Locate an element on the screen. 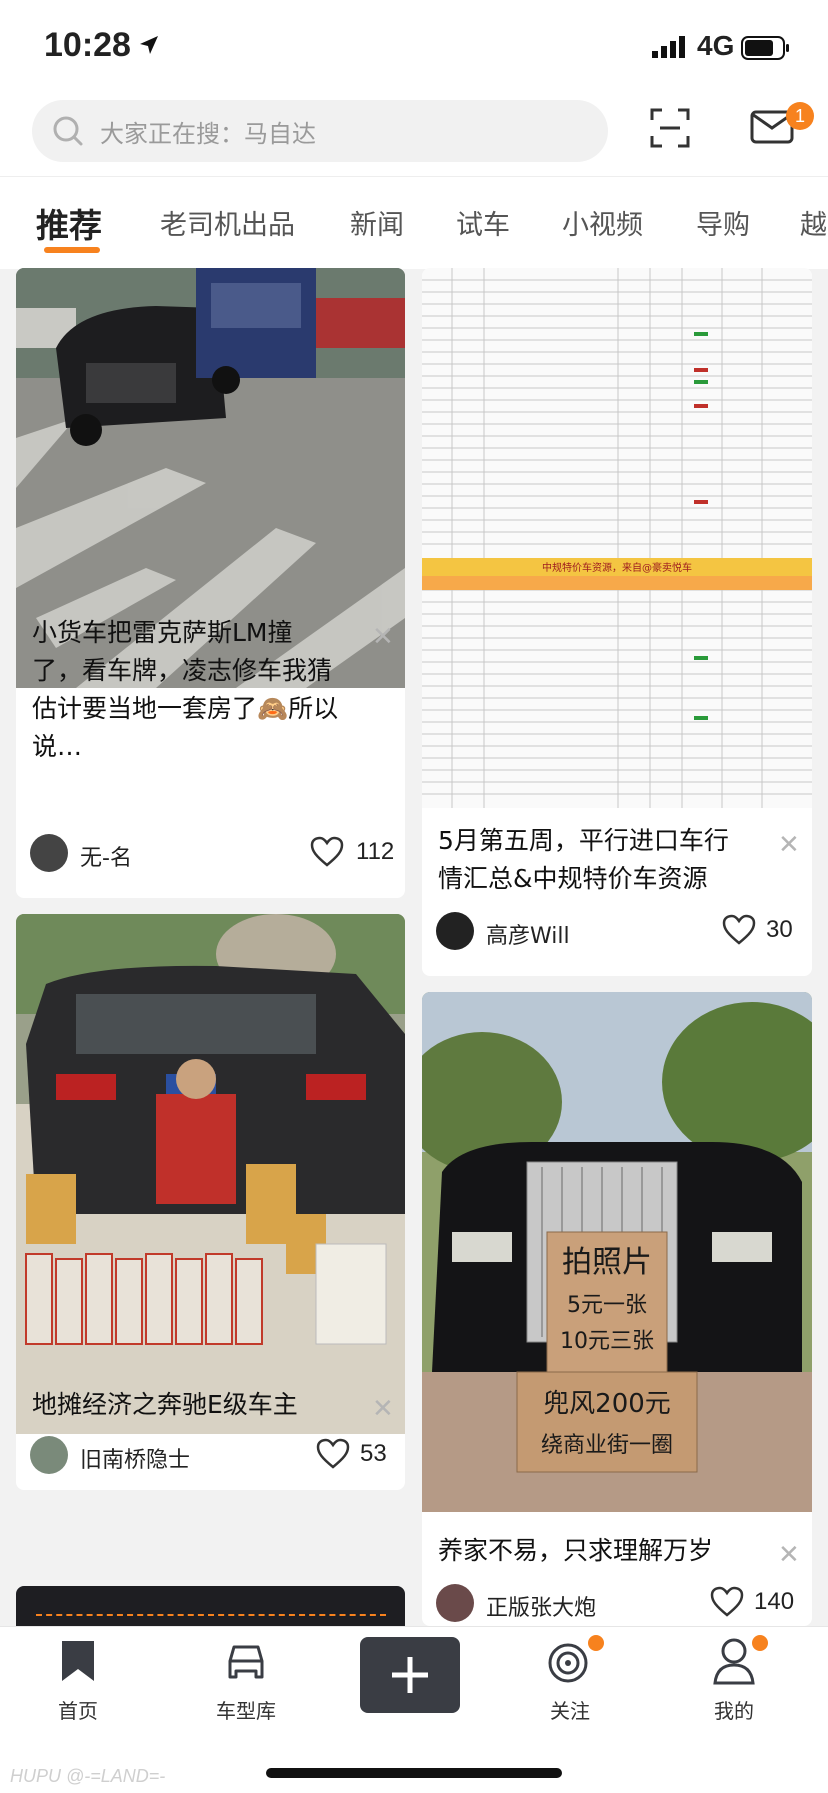 The image size is (828, 1793). like-count: 140 is located at coordinates (774, 1601).